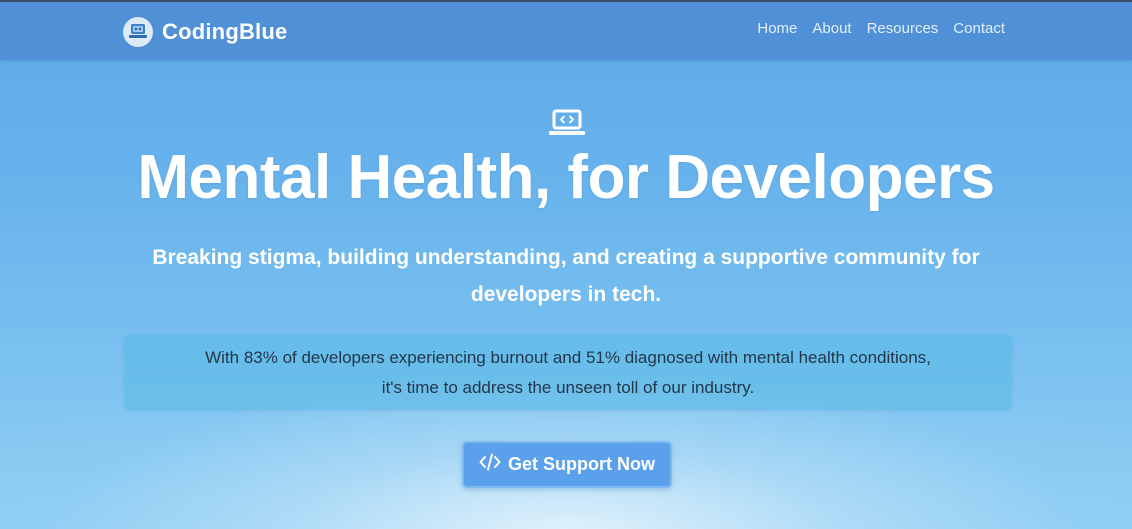 The width and height of the screenshot is (1132, 529). Describe the element at coordinates (566, 177) in the screenshot. I see `hero-title: Mental Health, for Developers` at that location.